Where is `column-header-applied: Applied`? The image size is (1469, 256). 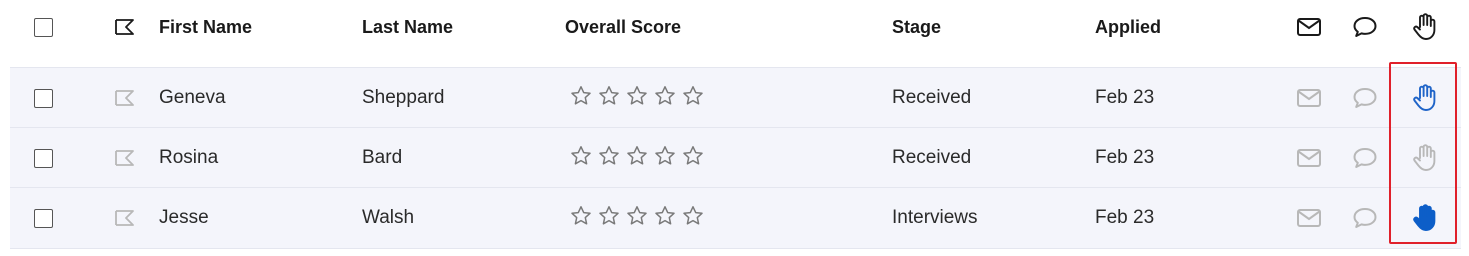 column-header-applied: Applied is located at coordinates (1128, 27).